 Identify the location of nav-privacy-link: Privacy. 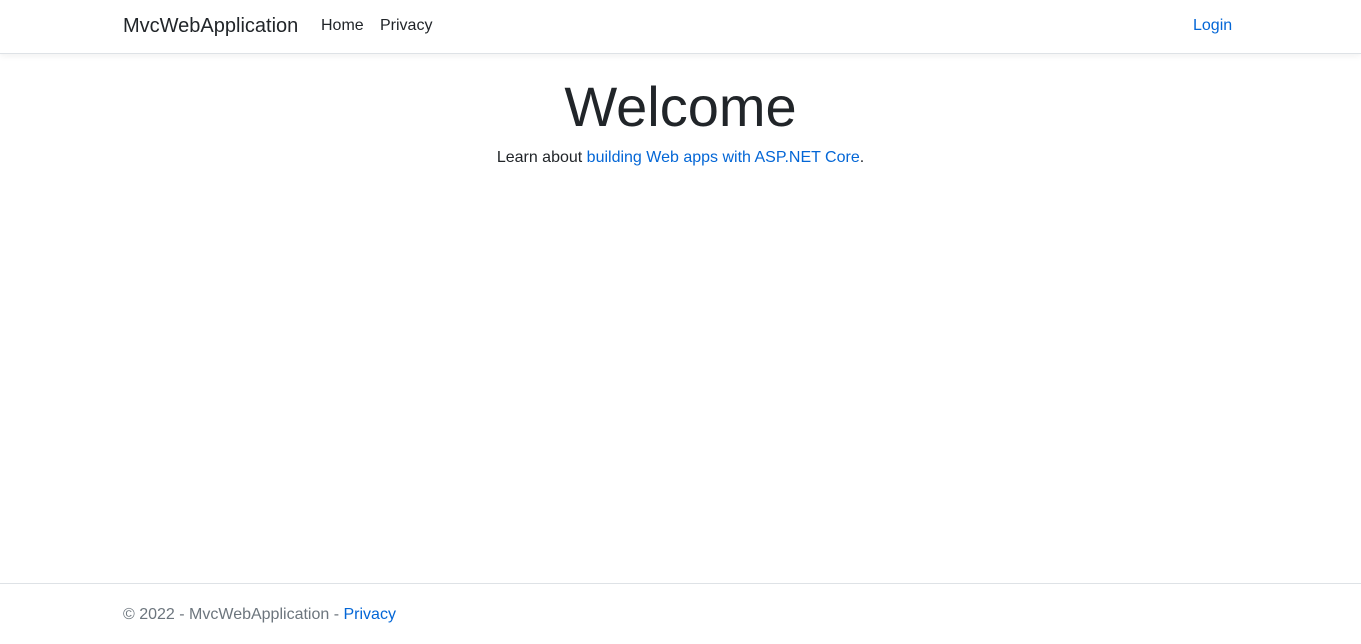
(406, 26).